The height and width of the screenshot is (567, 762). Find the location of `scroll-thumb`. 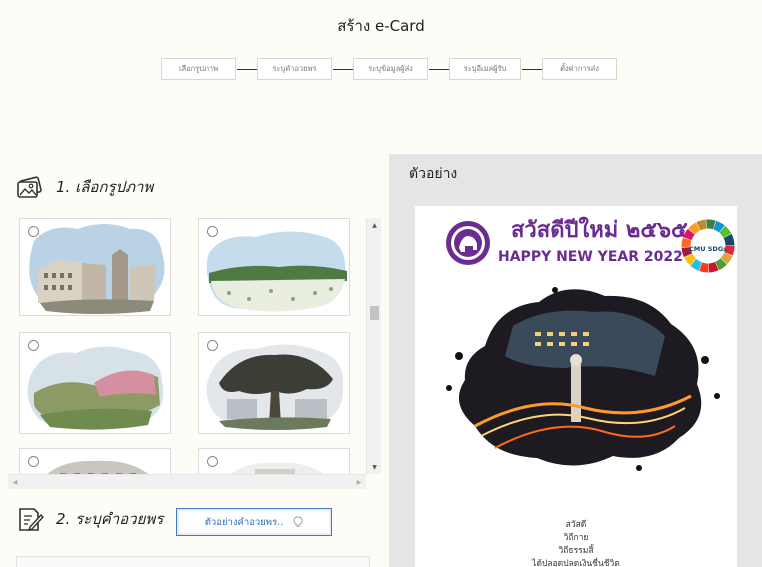

scroll-thumb is located at coordinates (374, 313).